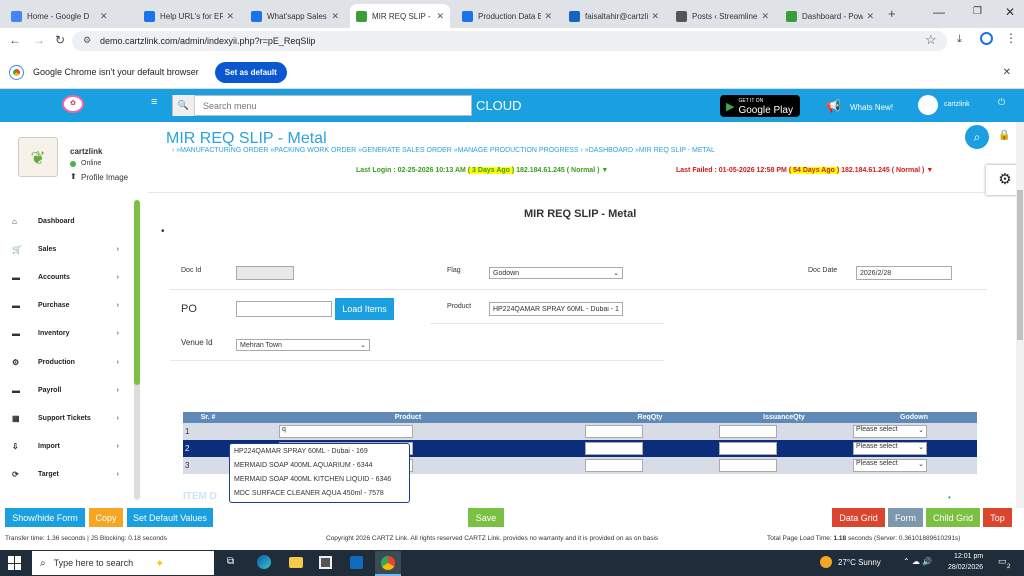  What do you see at coordinates (356, 562) in the screenshot?
I see `outlook-icon` at bounding box center [356, 562].